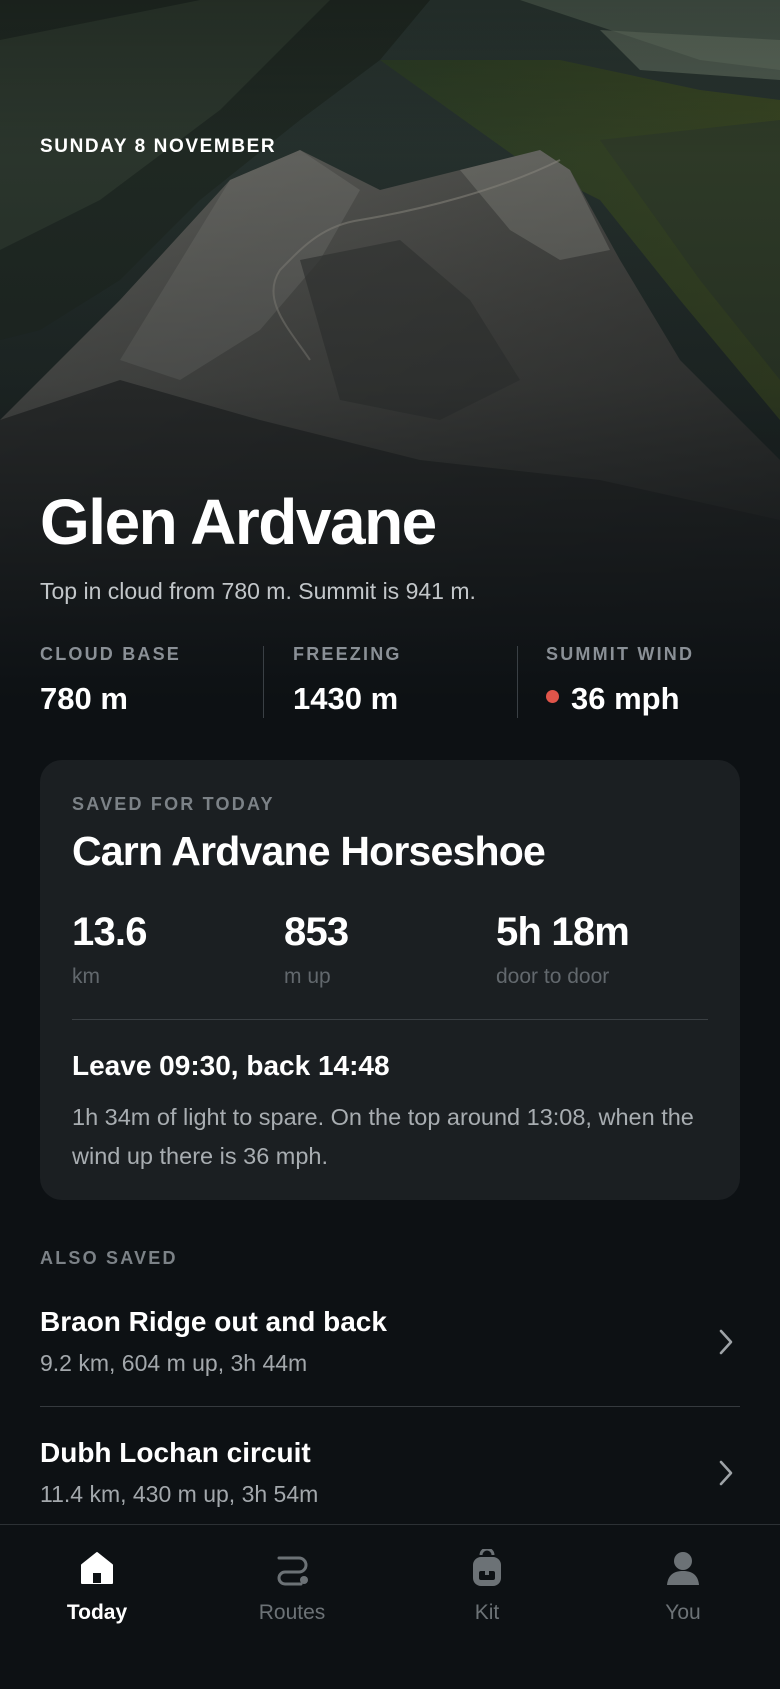  I want to click on stat-value: 1430 m, so click(346, 698).